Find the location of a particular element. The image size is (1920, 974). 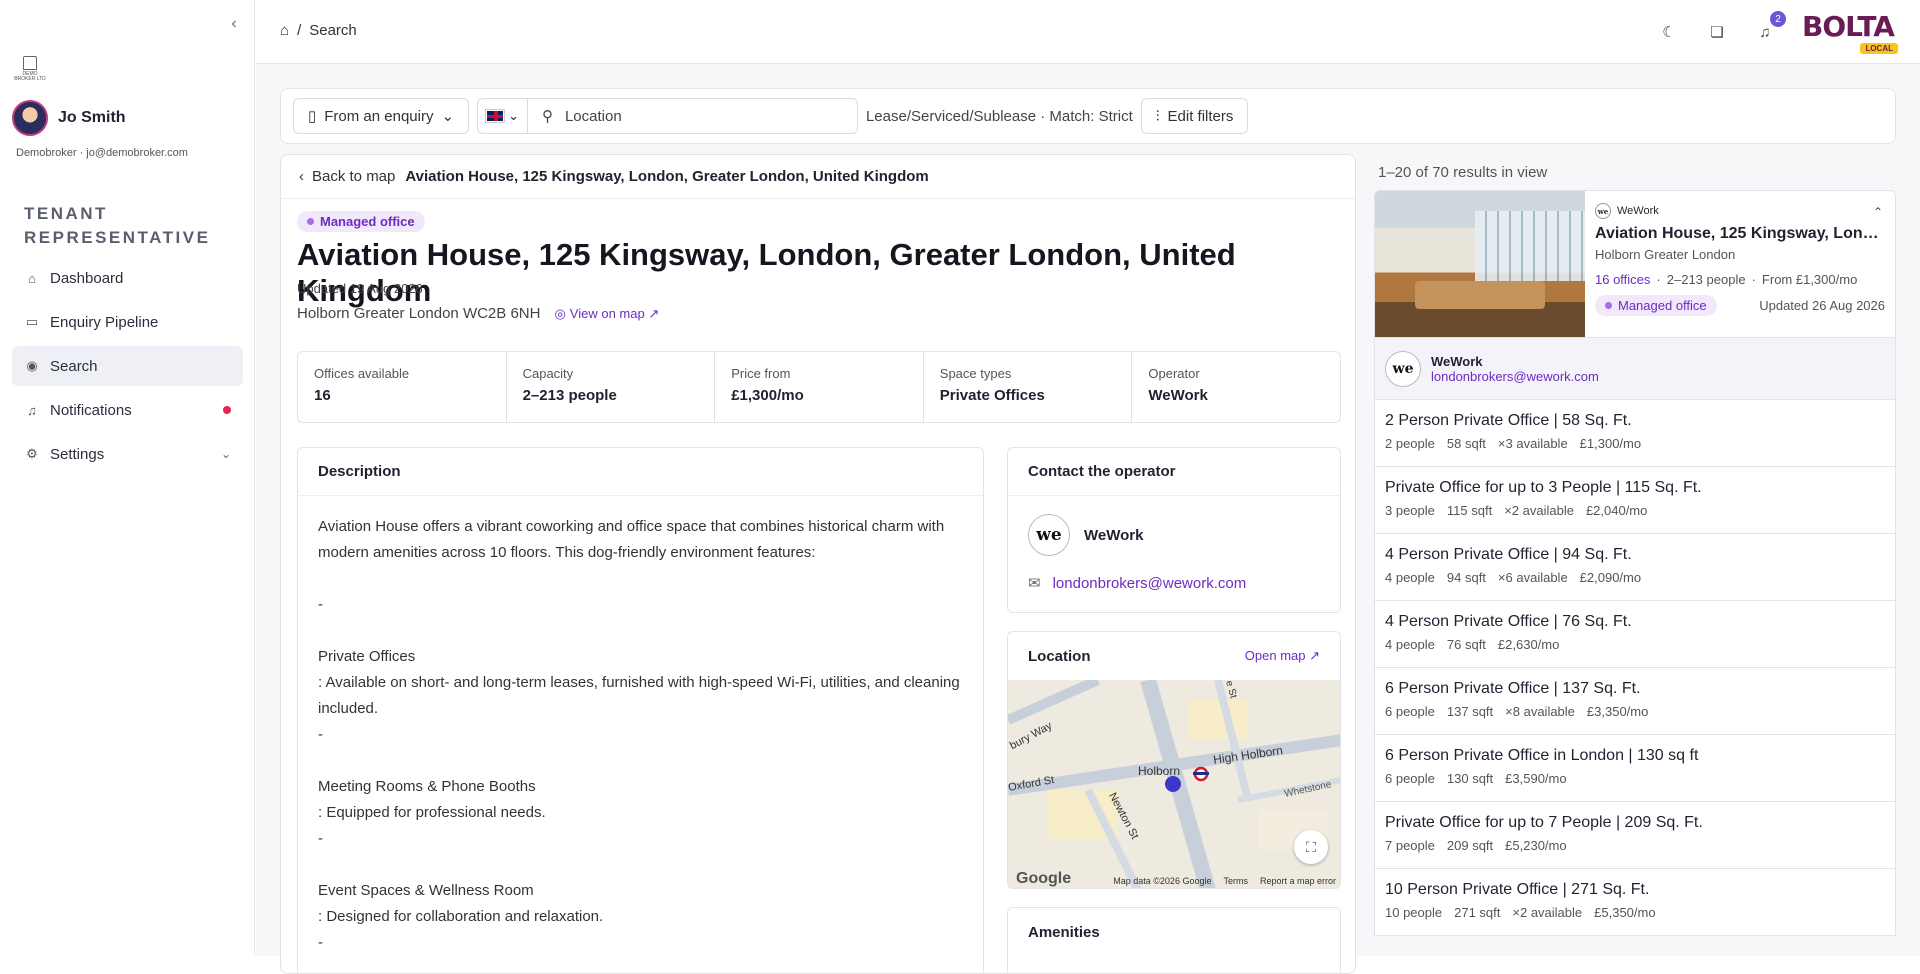

result-area: Holborn Greater London is located at coordinates (1665, 254).